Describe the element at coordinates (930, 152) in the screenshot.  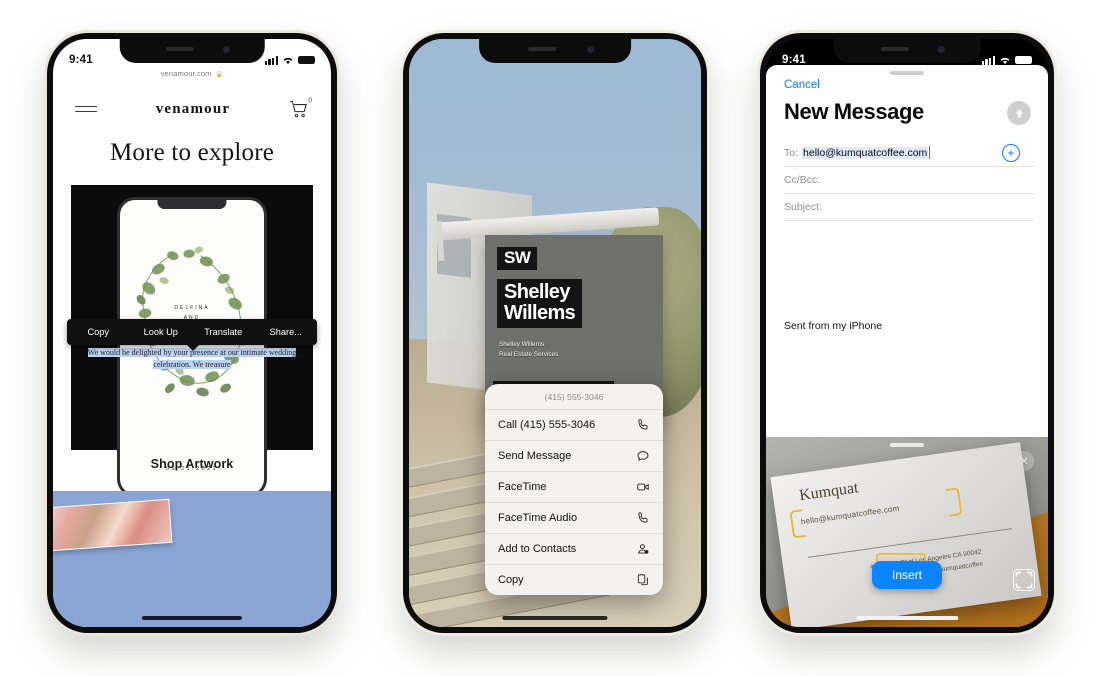
I see `text-caret` at that location.